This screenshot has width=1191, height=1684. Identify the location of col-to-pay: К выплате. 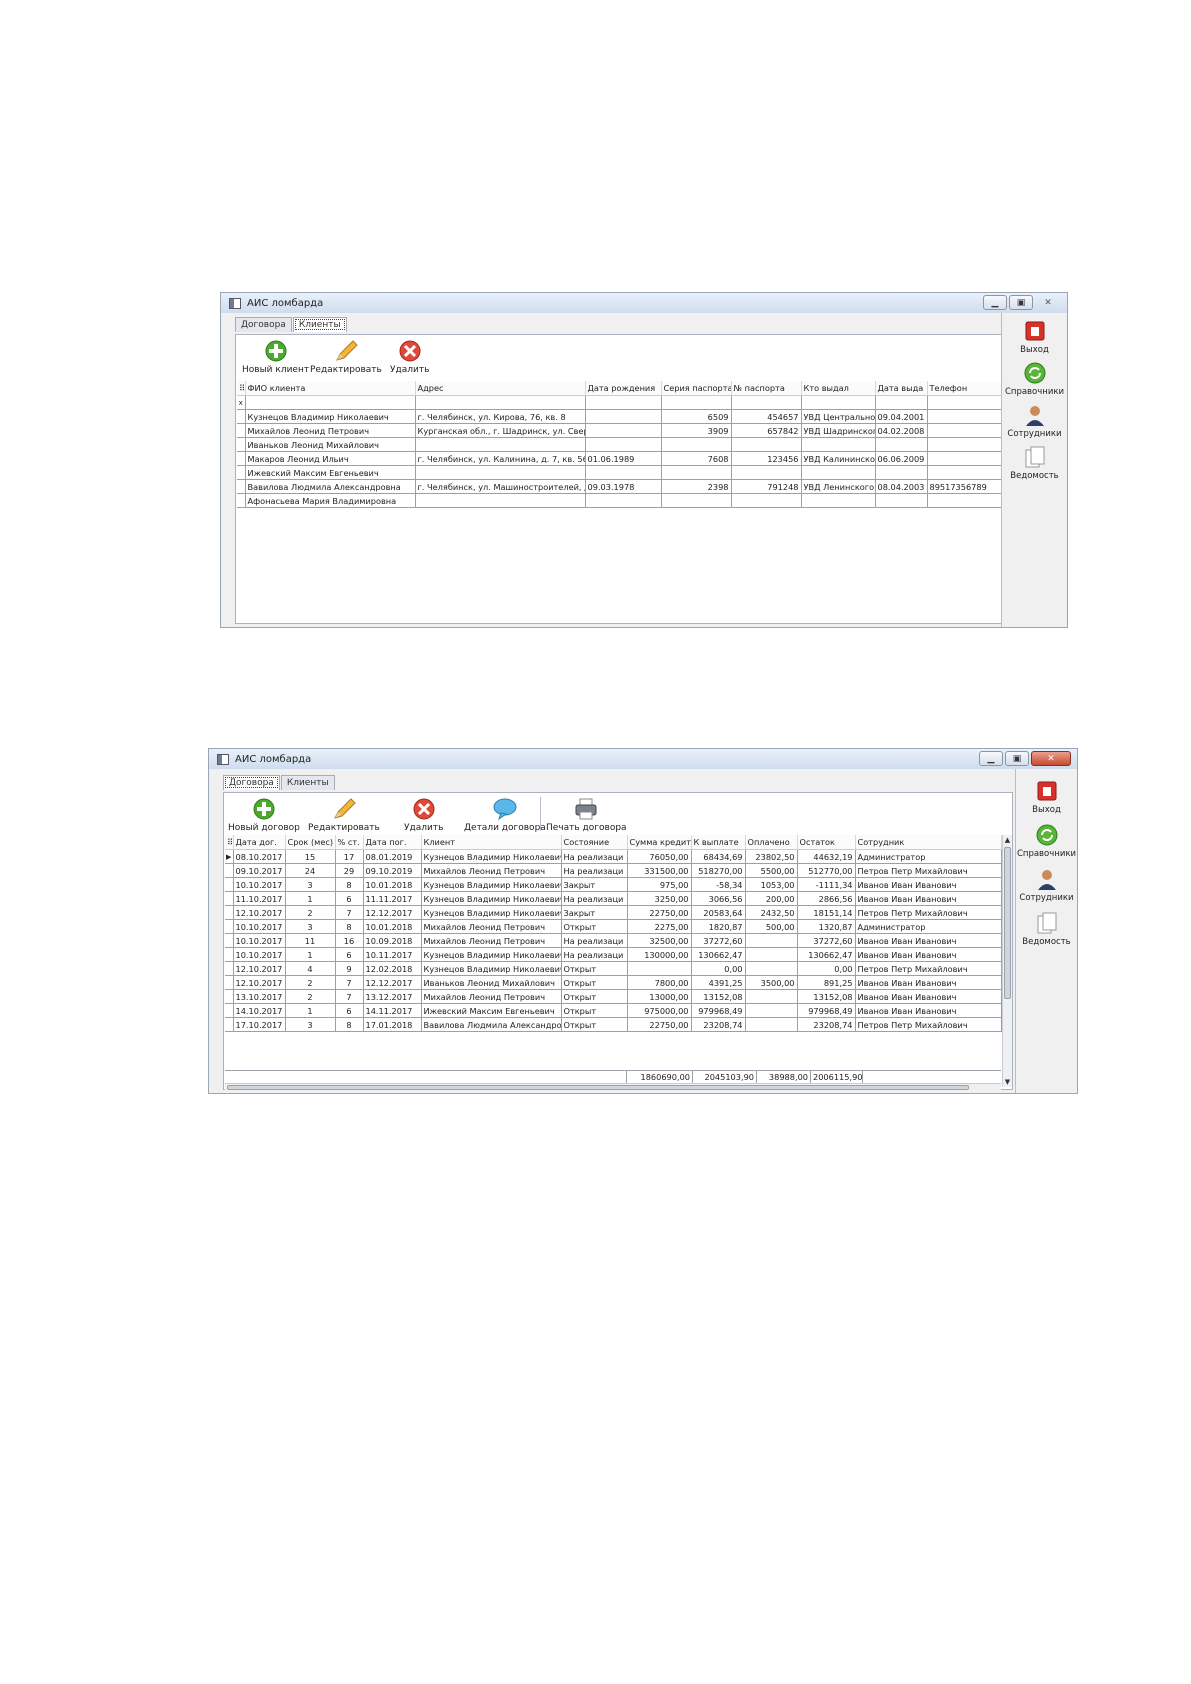
(718, 842).